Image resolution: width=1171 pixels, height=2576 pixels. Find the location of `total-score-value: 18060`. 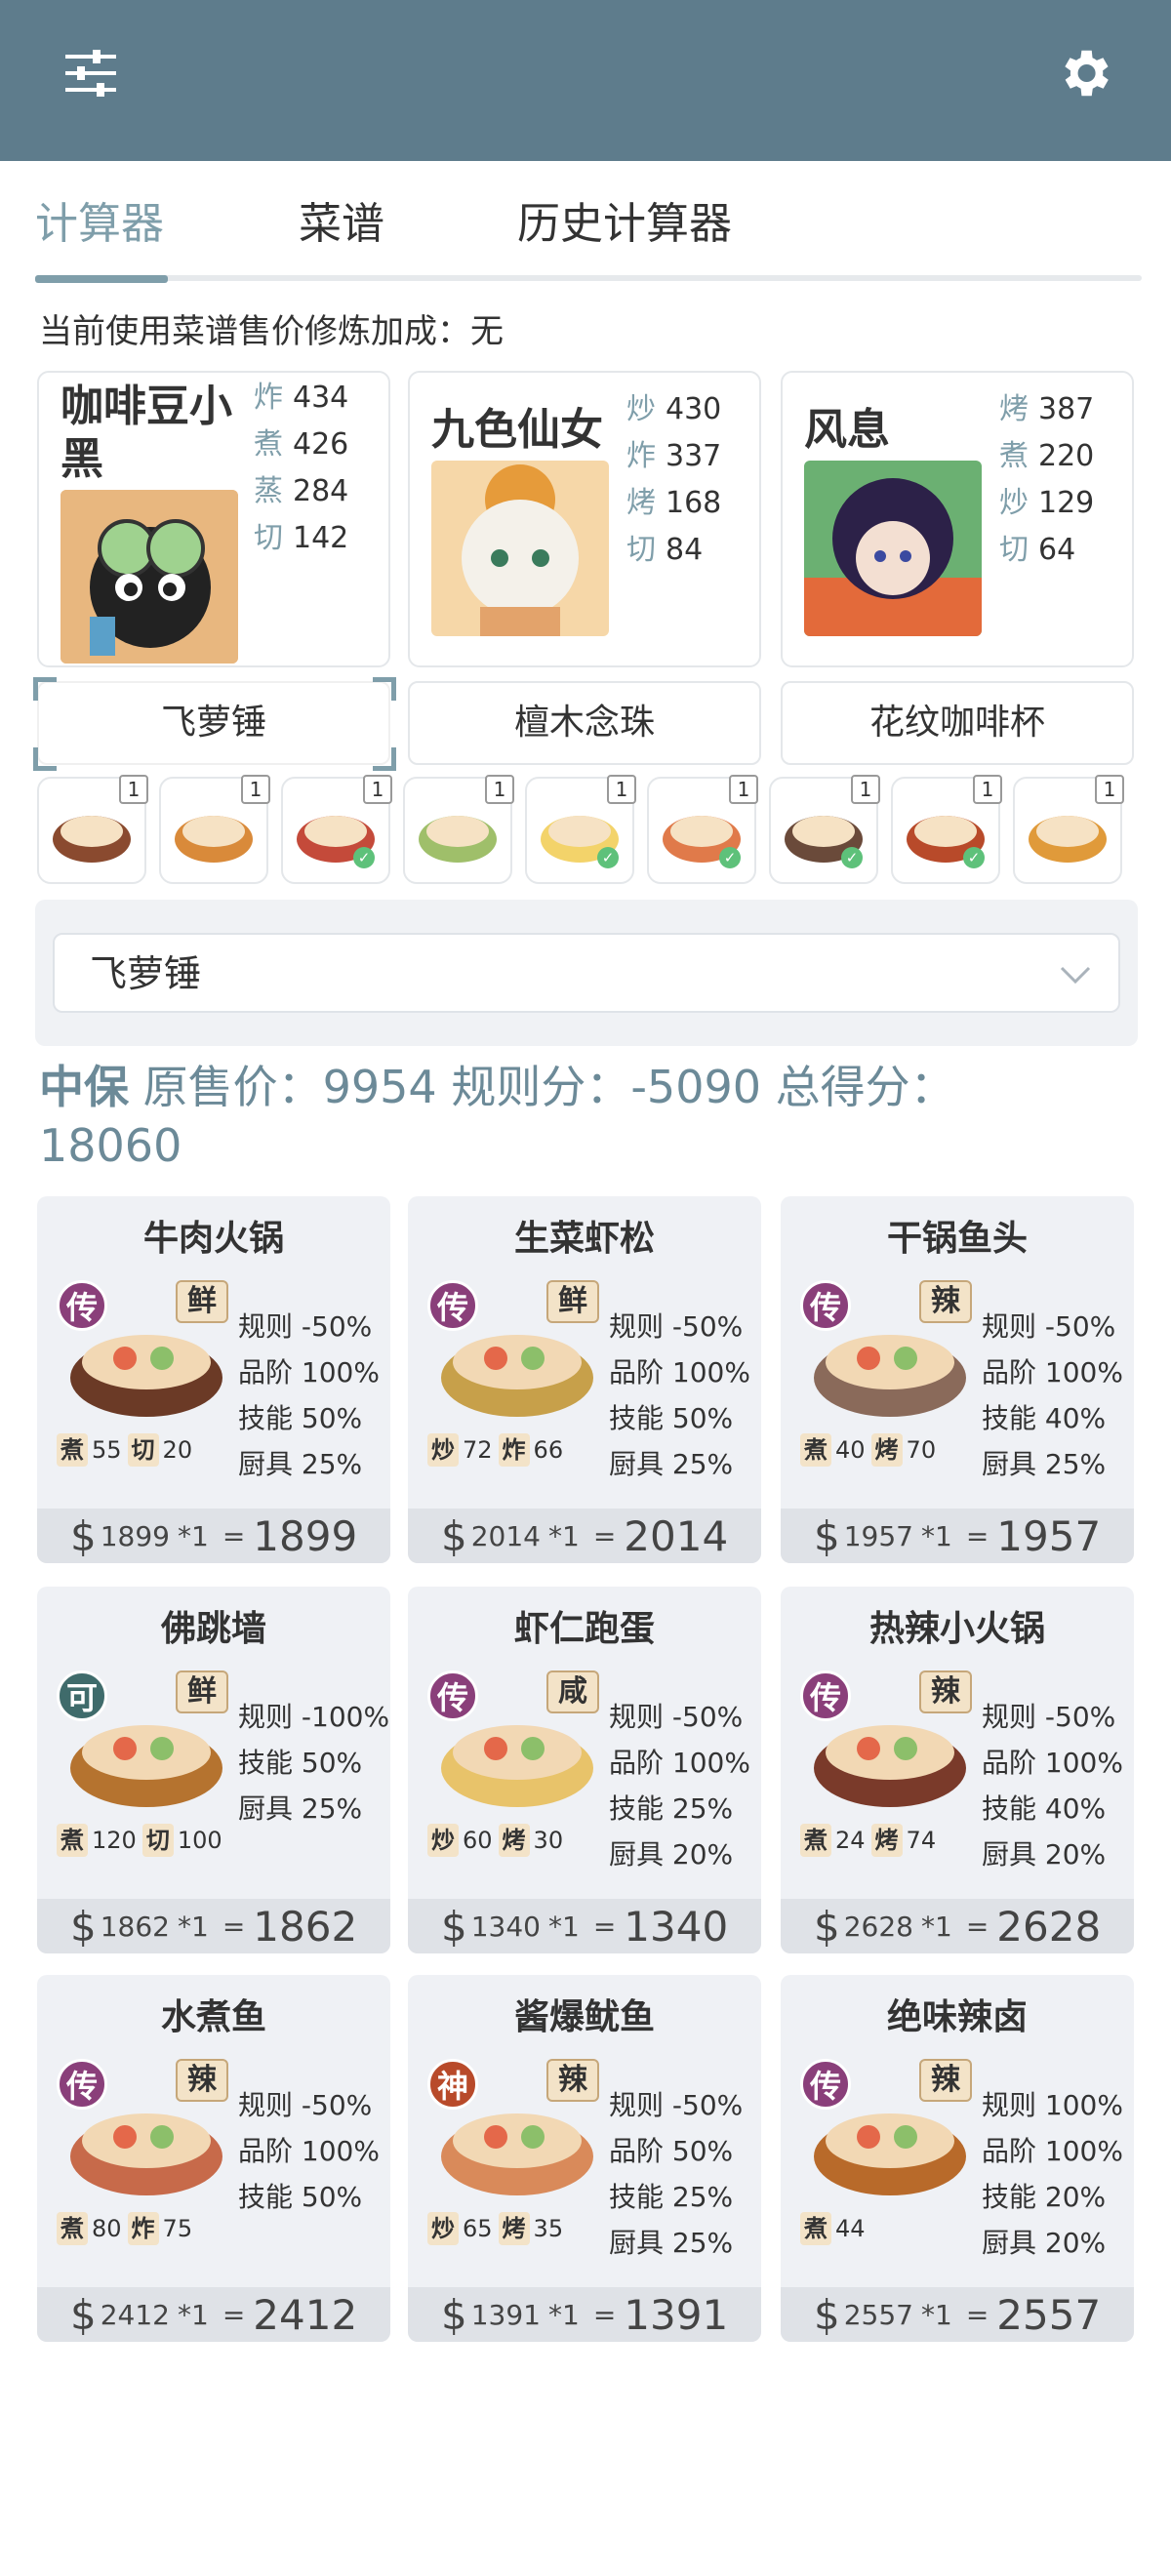

total-score-value: 18060 is located at coordinates (110, 1145).